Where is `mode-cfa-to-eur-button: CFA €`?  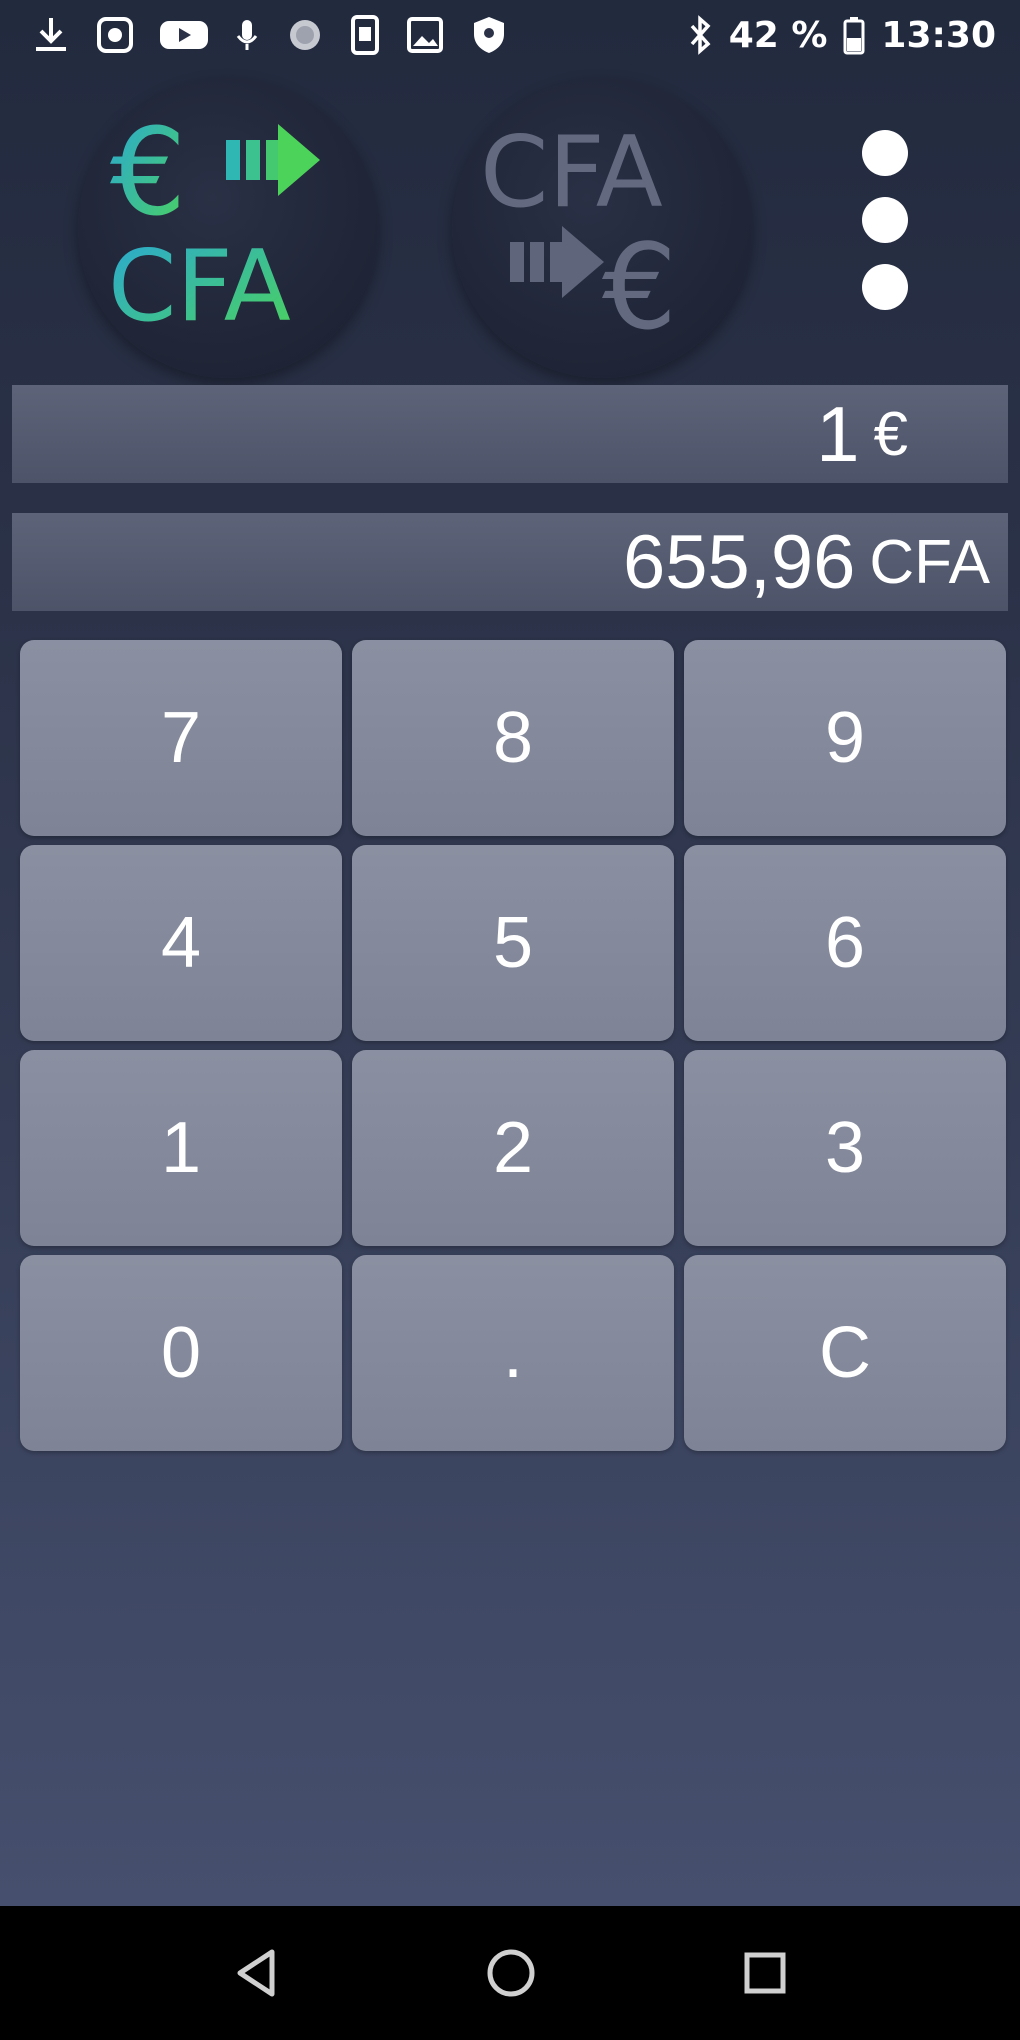
mode-cfa-to-eur-button: CFA € is located at coordinates (602, 228).